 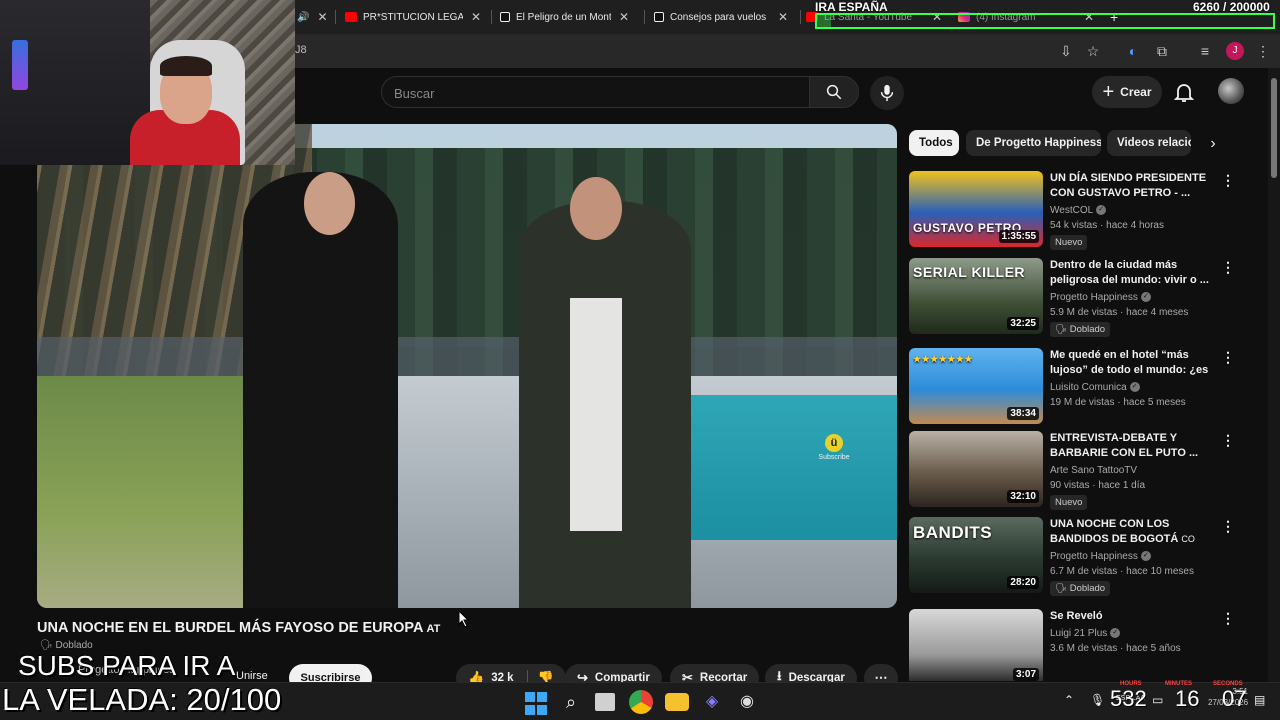 What do you see at coordinates (1115, 648) in the screenshot?
I see `recommendation-meta: 3.6 M de vistas · hace 5 años` at bounding box center [1115, 648].